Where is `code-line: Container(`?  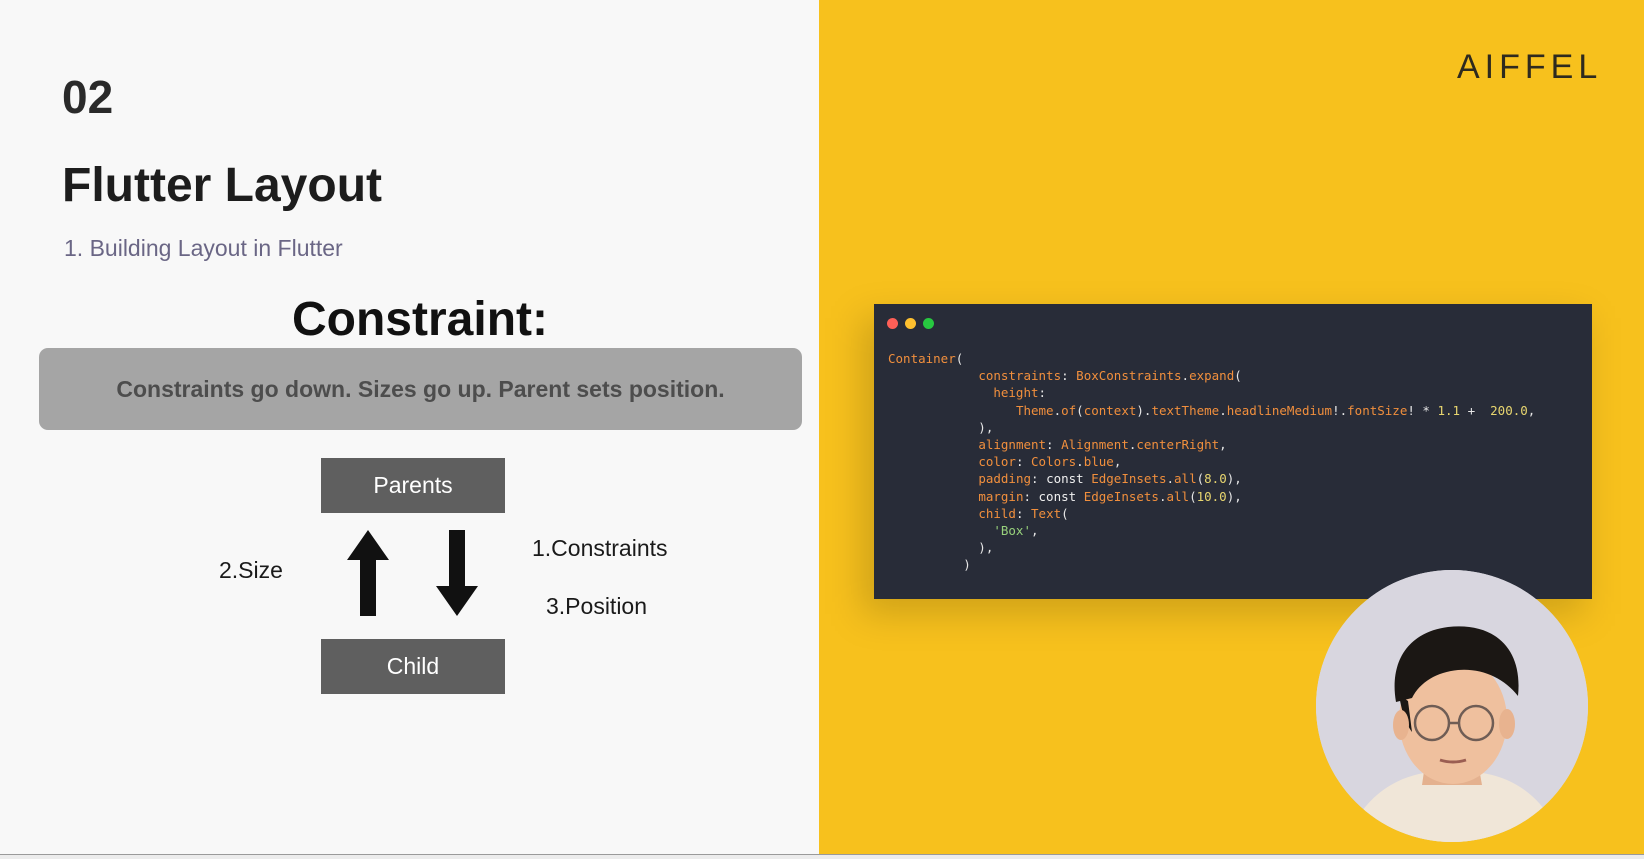 code-line: Container( is located at coordinates (925, 358).